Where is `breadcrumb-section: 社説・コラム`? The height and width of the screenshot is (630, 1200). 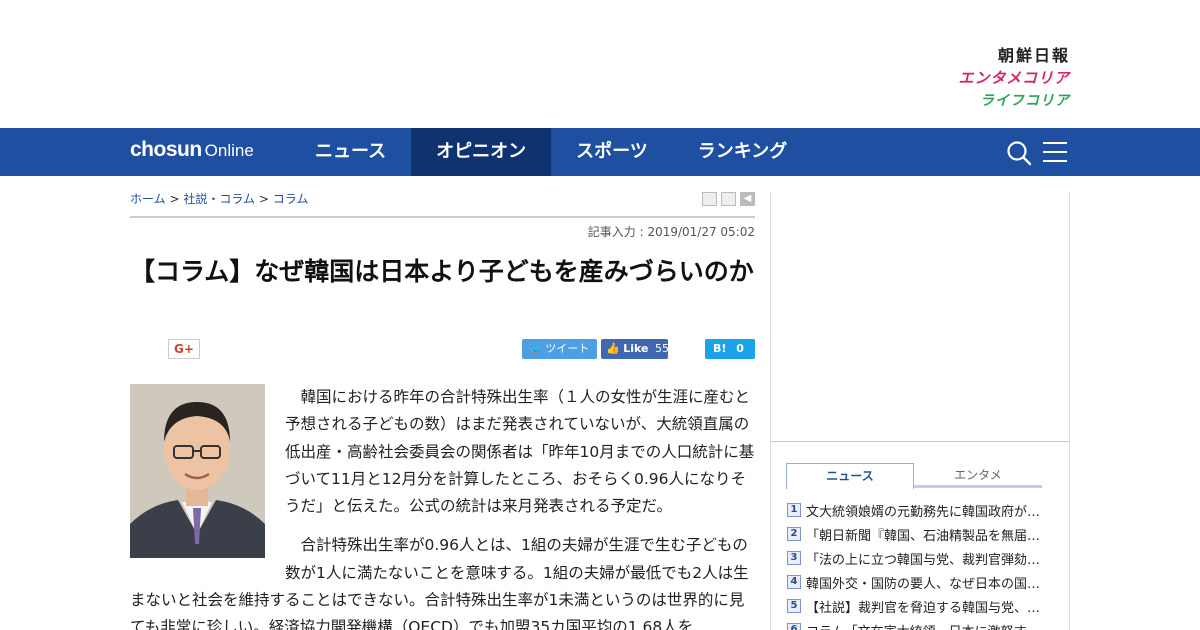
breadcrumb-section: 社説・コラム is located at coordinates (219, 199).